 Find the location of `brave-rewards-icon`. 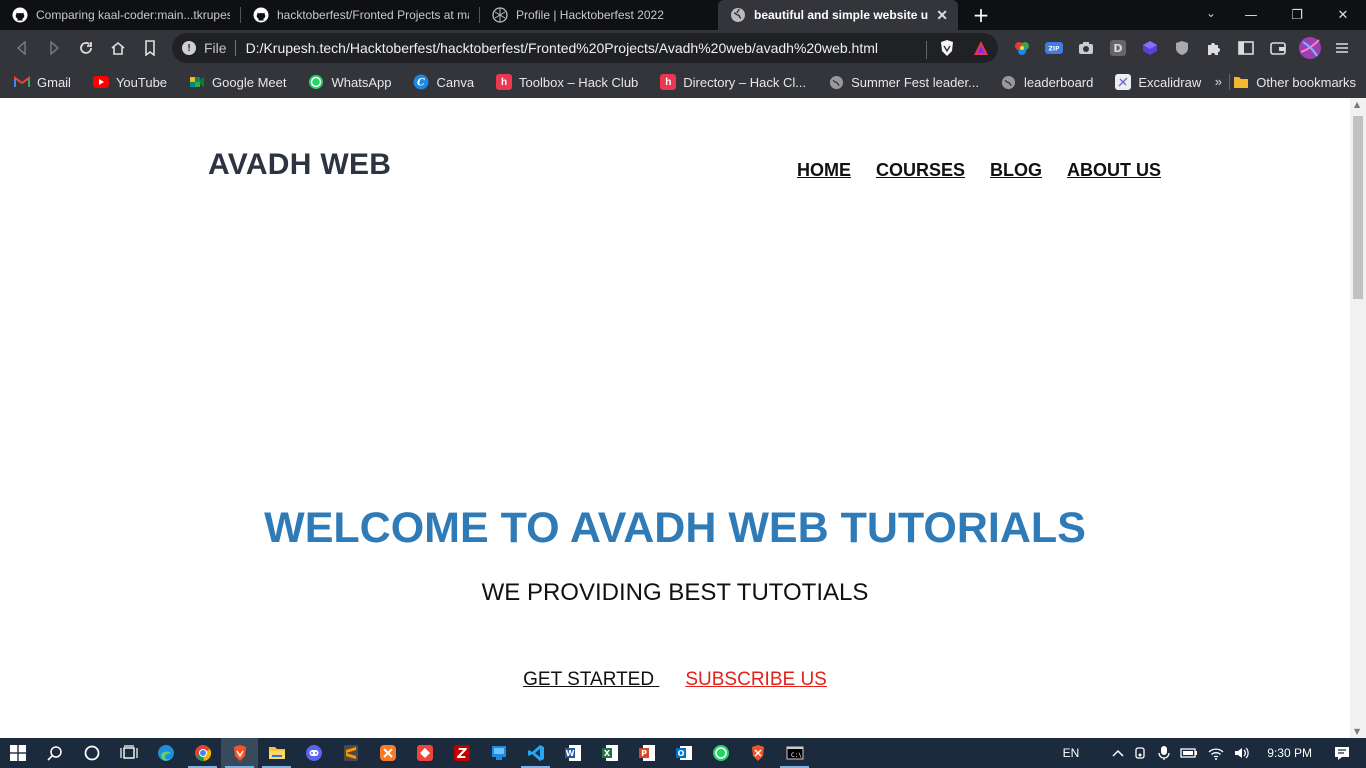

brave-rewards-icon is located at coordinates (981, 50).